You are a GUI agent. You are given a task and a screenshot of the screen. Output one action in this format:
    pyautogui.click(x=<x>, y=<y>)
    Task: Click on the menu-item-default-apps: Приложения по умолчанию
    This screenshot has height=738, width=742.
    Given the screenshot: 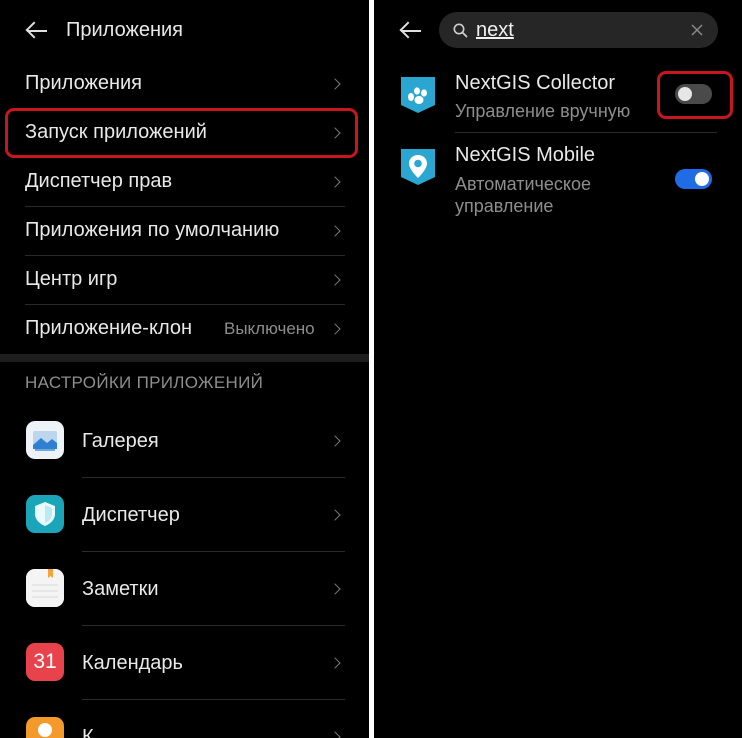 What is the action you would take?
    pyautogui.click(x=184, y=231)
    